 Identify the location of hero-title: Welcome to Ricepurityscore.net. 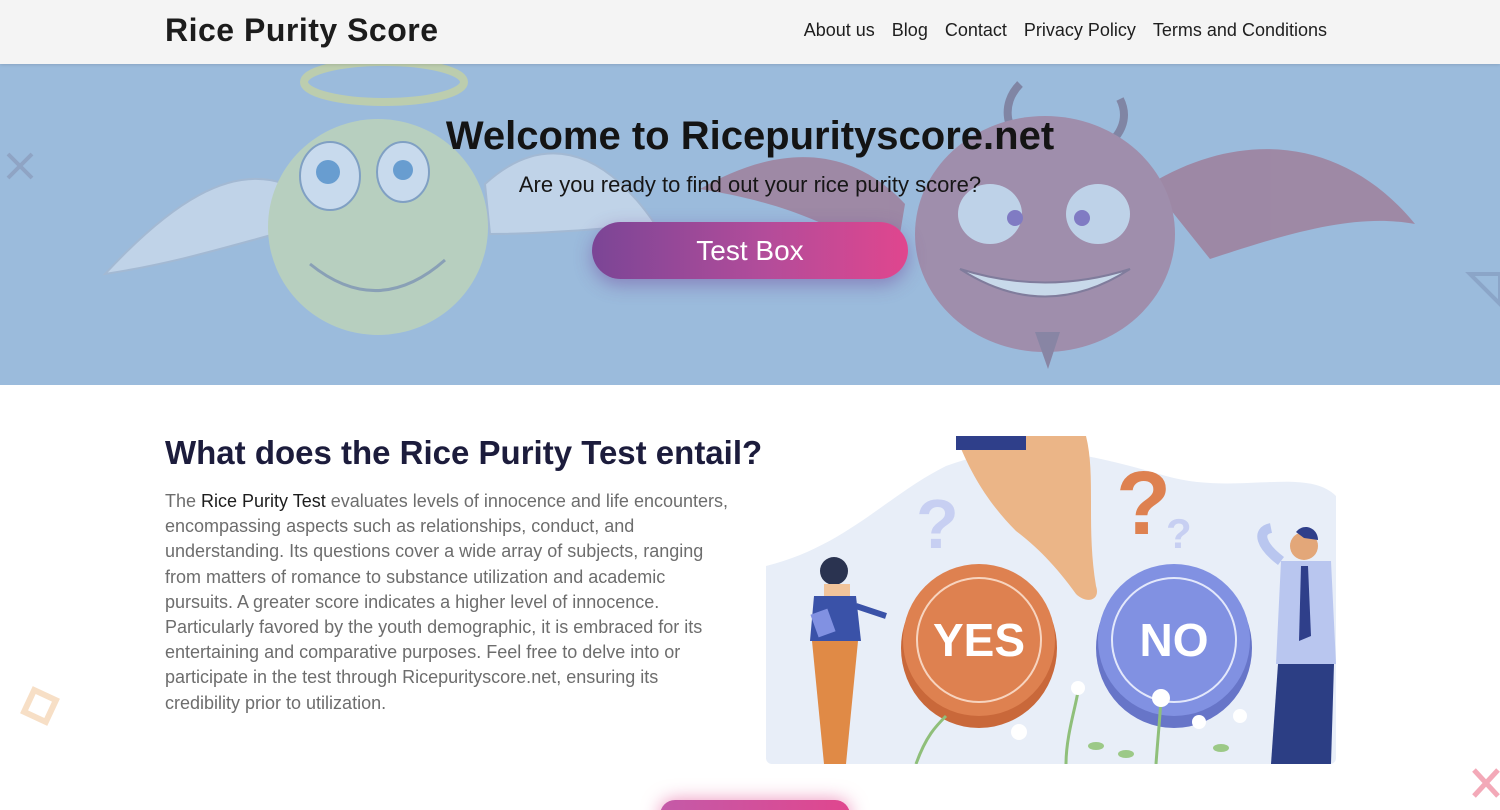
(750, 136).